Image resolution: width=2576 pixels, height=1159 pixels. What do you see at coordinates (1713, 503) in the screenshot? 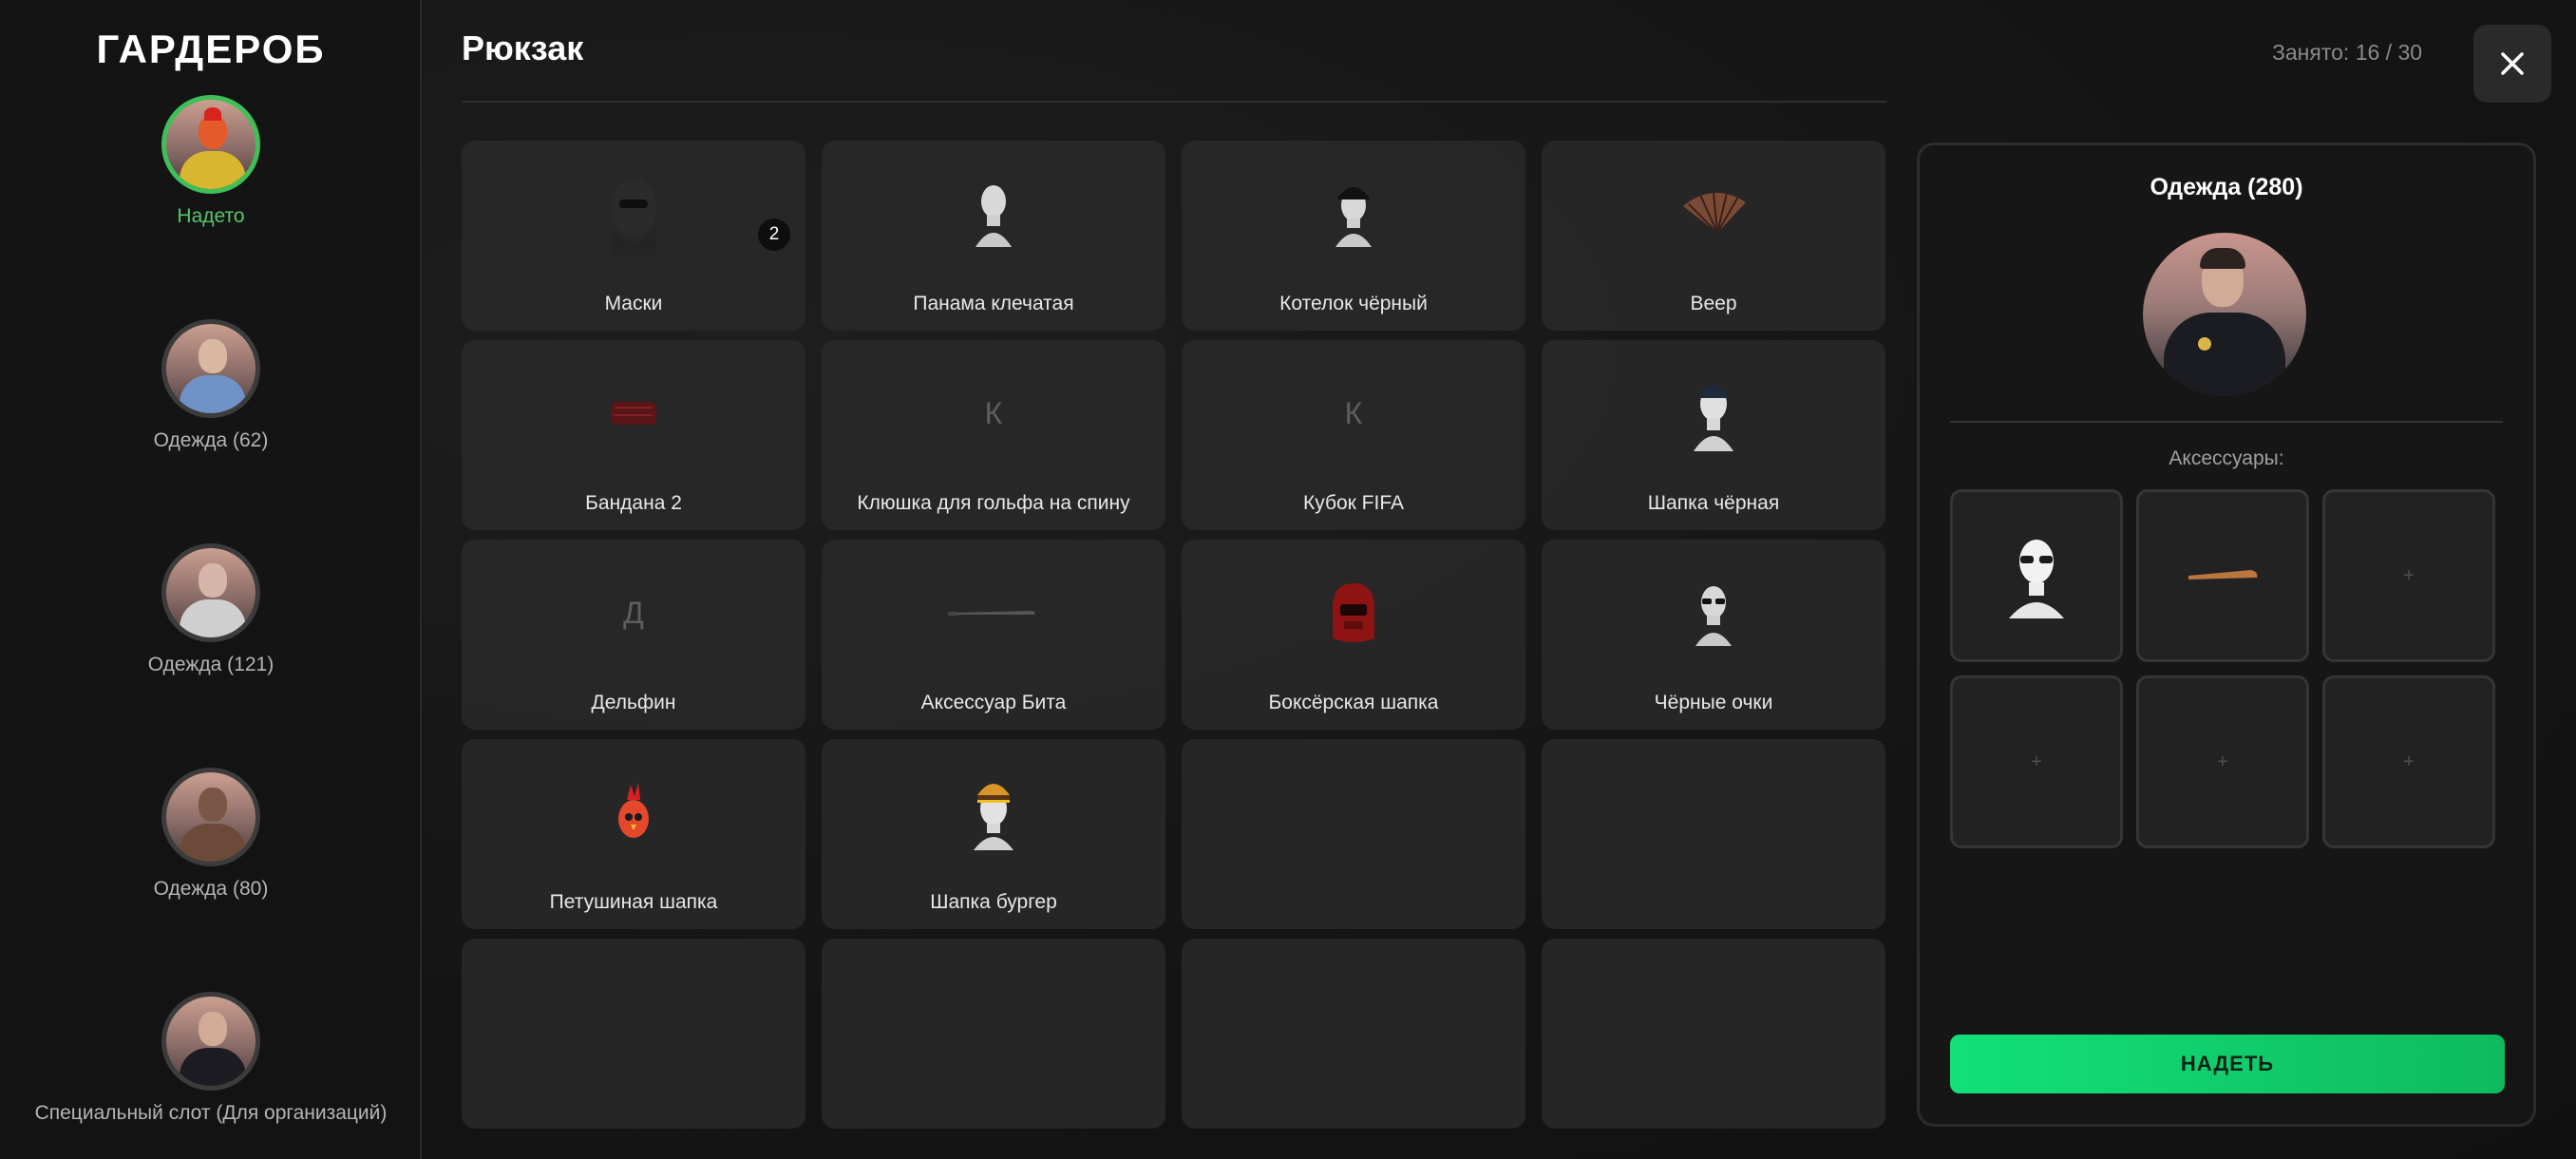
I see `item-name: Шапка чёрная` at bounding box center [1713, 503].